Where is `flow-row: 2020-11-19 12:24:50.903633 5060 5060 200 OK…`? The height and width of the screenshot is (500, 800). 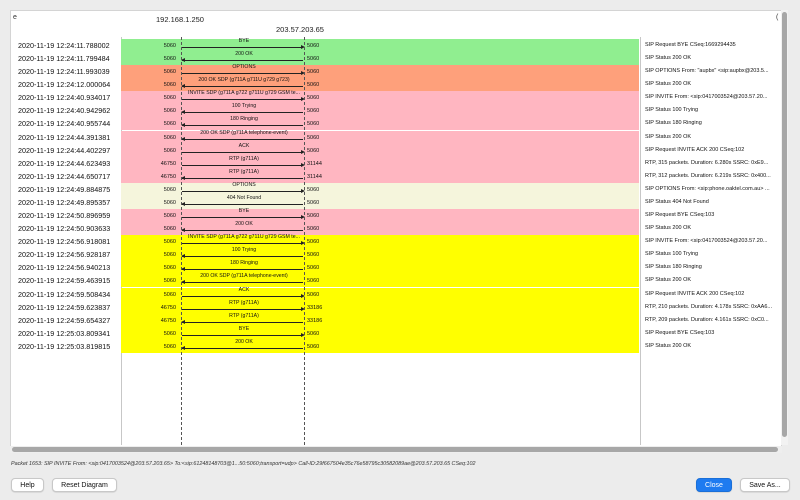 flow-row: 2020-11-19 12:24:50.903633 5060 5060 200 OK… is located at coordinates (396, 228).